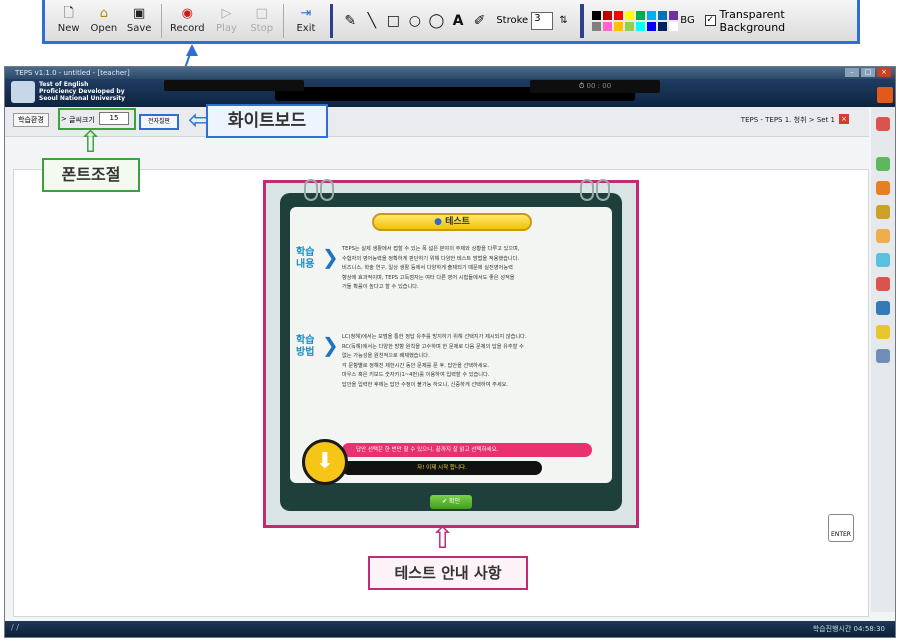 Image resolution: width=900 pixels, height=641 pixels. Describe the element at coordinates (710, 20) in the screenshot. I see `transparent-checkbox: ✓` at that location.